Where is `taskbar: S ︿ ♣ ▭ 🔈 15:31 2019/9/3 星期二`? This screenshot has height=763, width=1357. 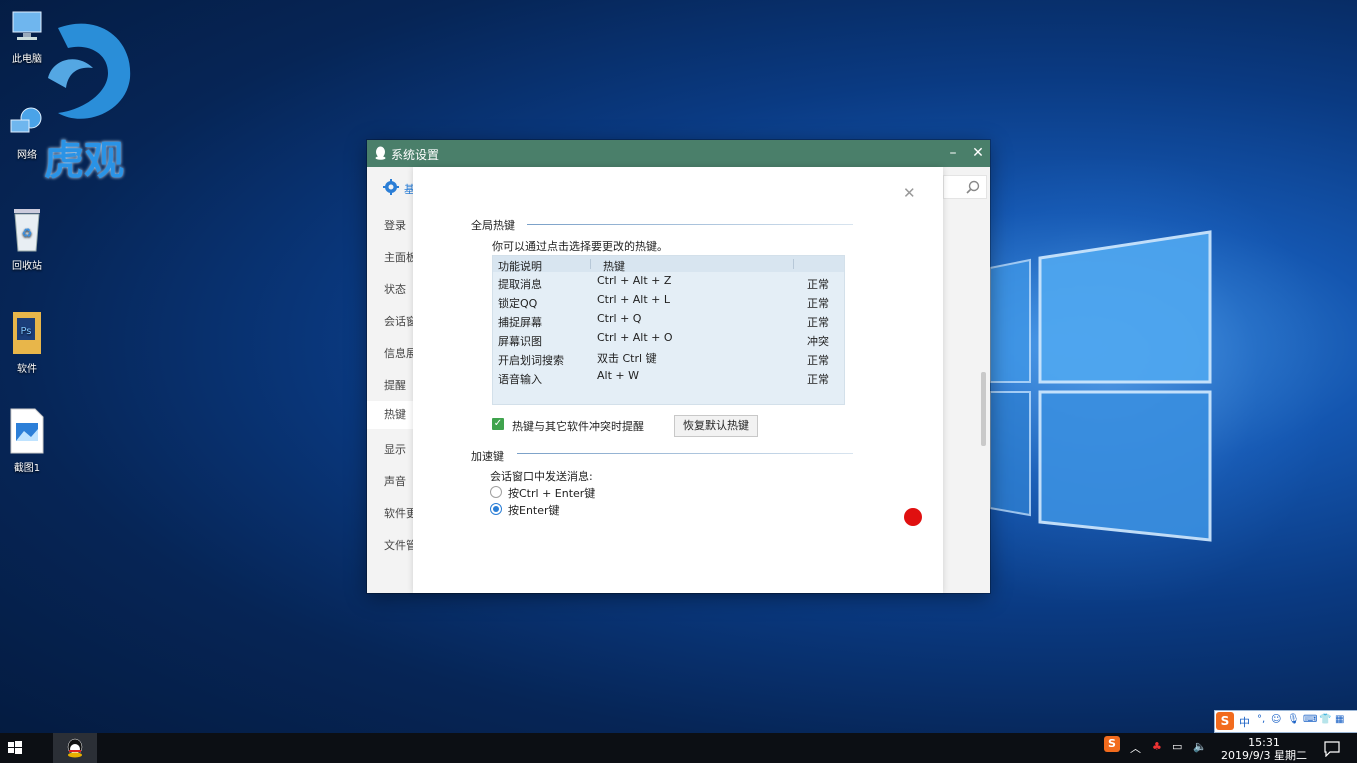 taskbar: S ︿ ♣ ▭ 🔈 15:31 2019/9/3 星期二 is located at coordinates (678, 748).